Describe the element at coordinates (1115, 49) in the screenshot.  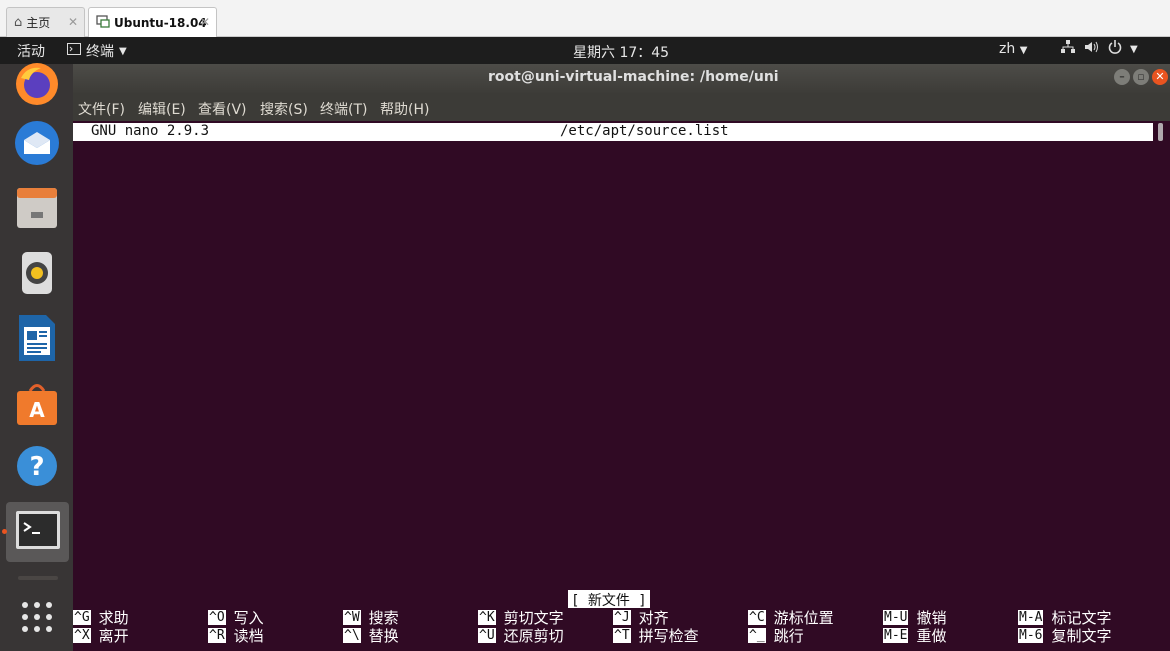
I see `power-icon` at that location.